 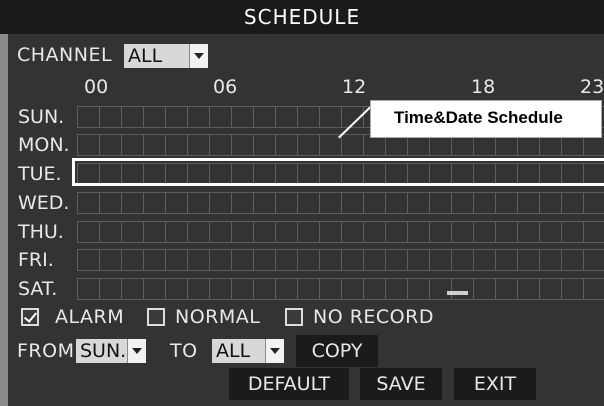 What do you see at coordinates (103, 351) in the screenshot?
I see `from-day-value: SUN.` at bounding box center [103, 351].